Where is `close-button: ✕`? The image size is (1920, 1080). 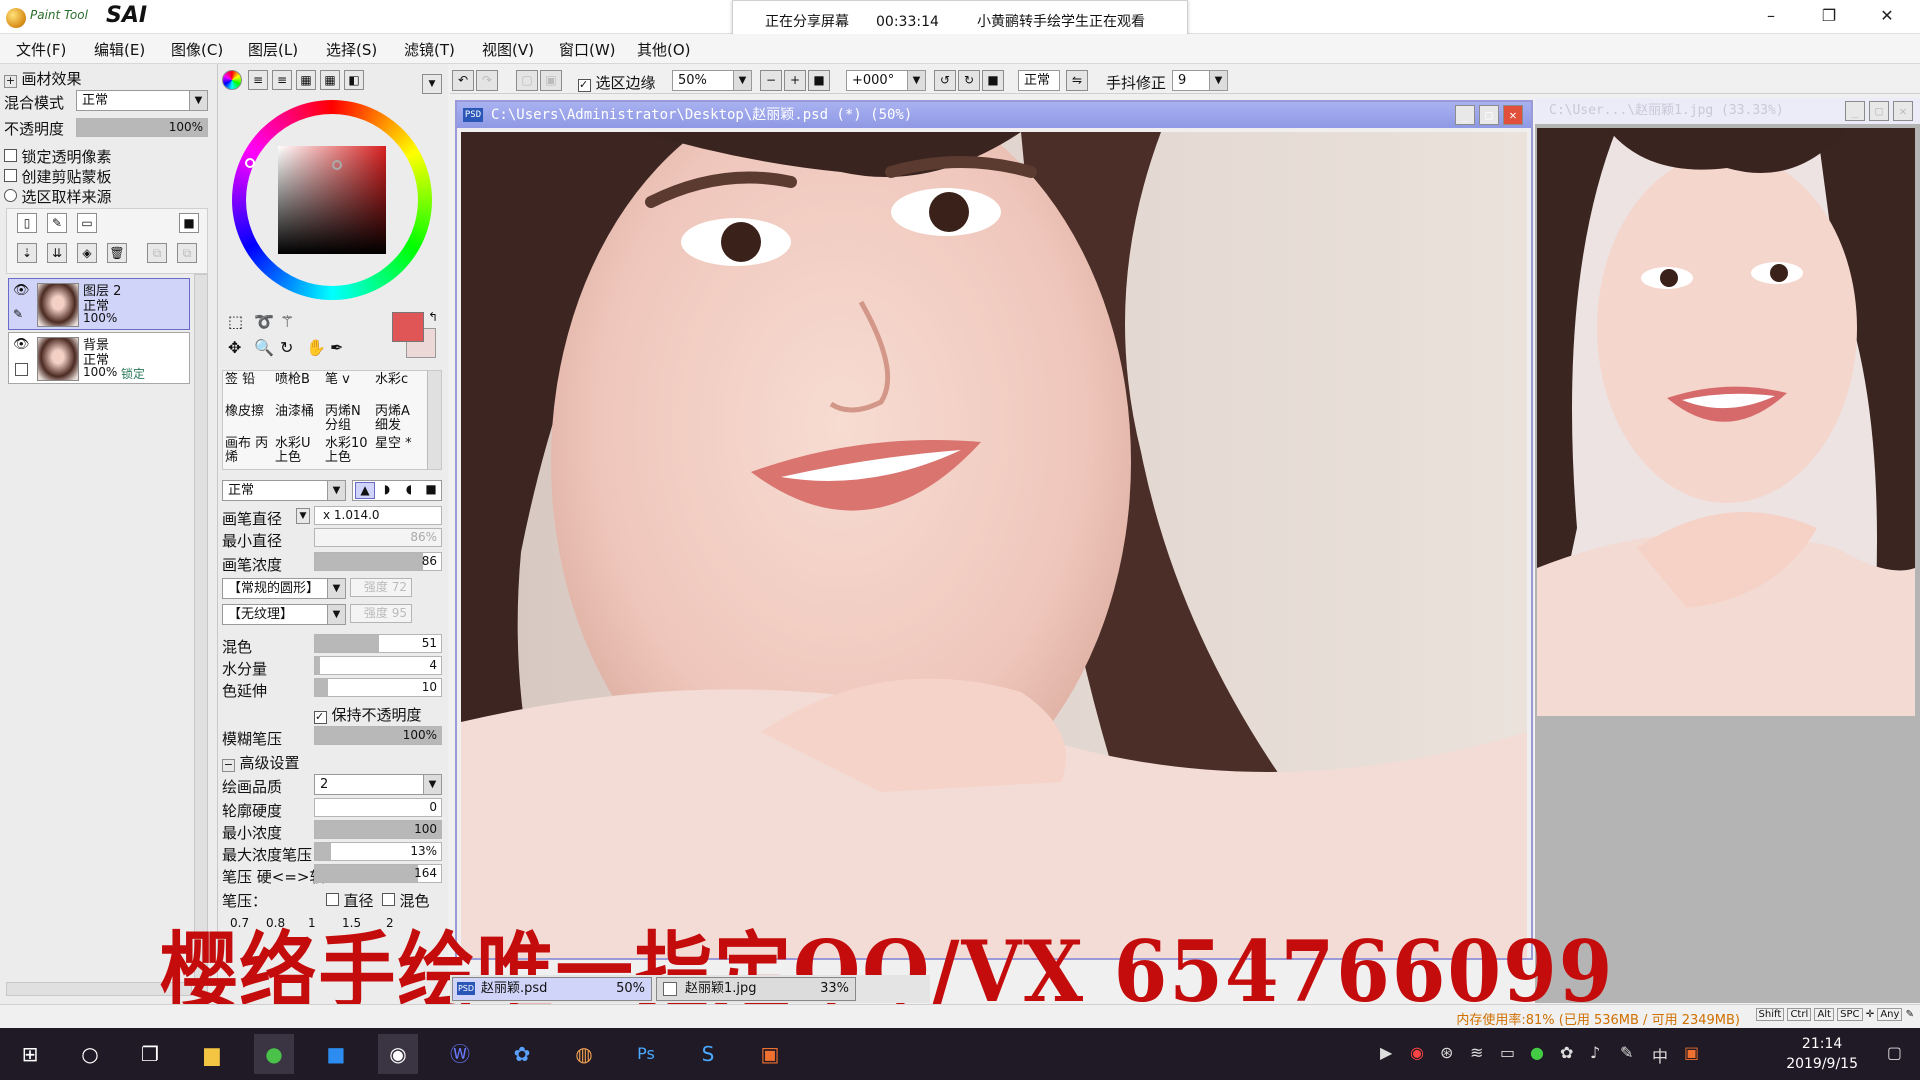 close-button: ✕ is located at coordinates (1887, 17).